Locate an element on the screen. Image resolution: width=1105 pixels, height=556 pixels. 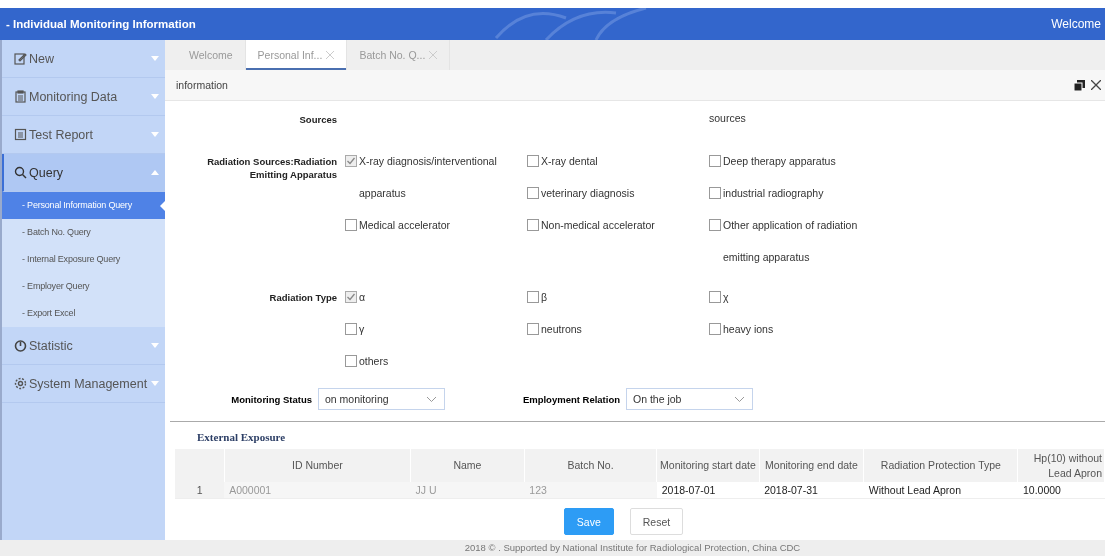
table-cell: 2018-07-01 is located at coordinates (708, 490).